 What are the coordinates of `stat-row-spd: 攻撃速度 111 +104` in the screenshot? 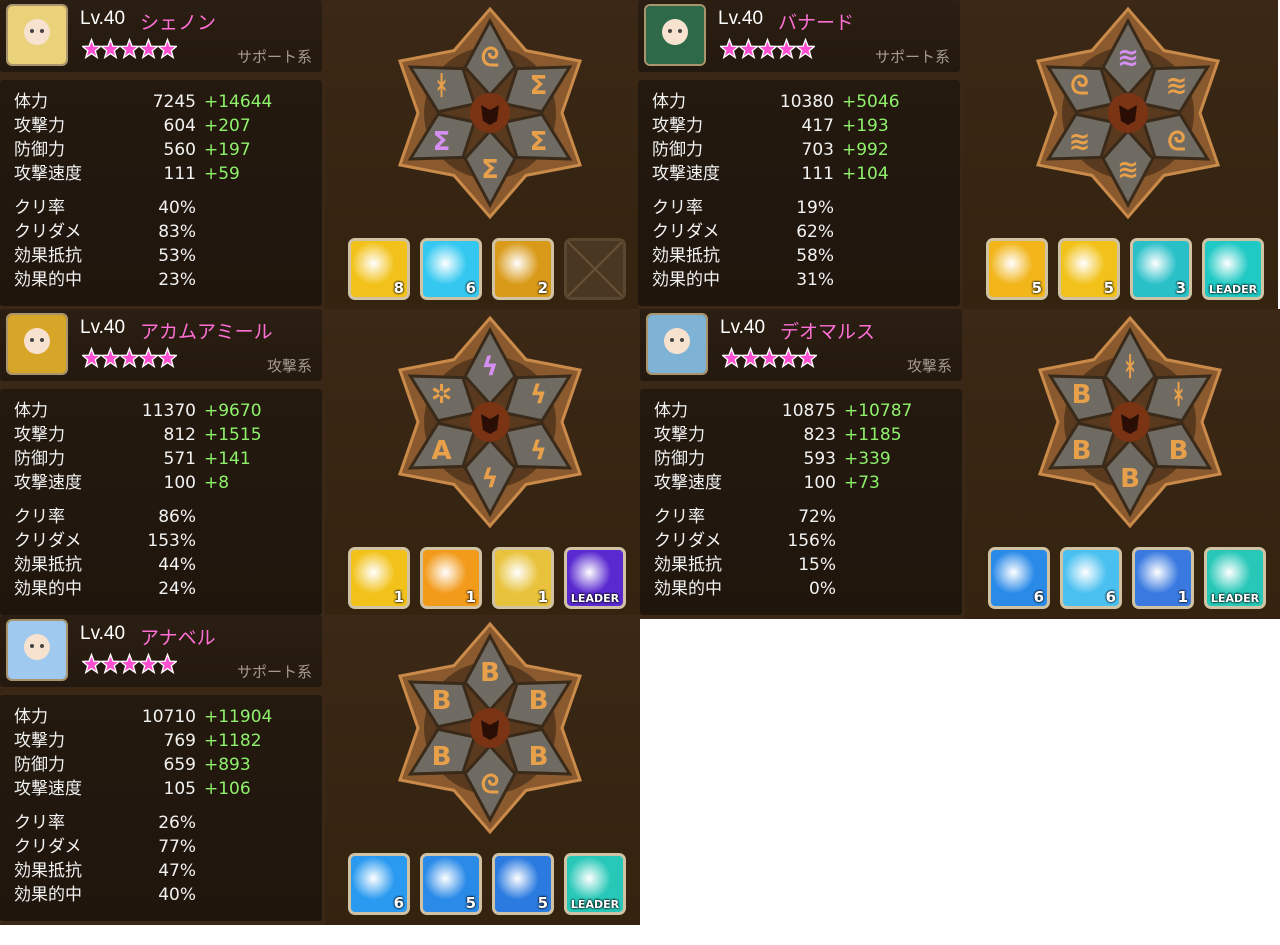 It's located at (802, 174).